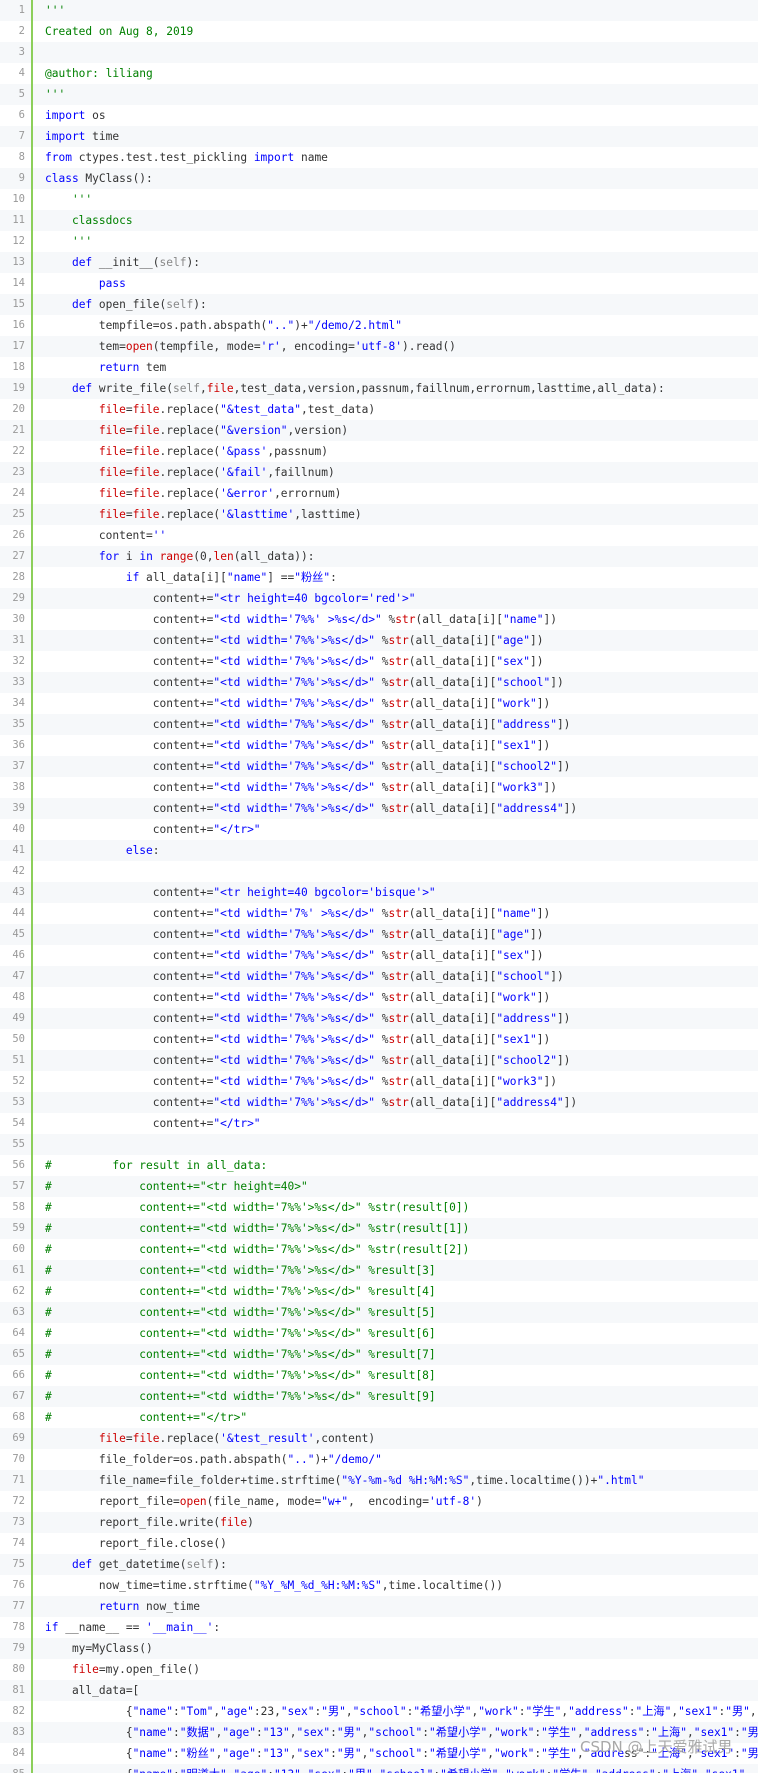  I want to click on code-token: ''', so click(69, 241).